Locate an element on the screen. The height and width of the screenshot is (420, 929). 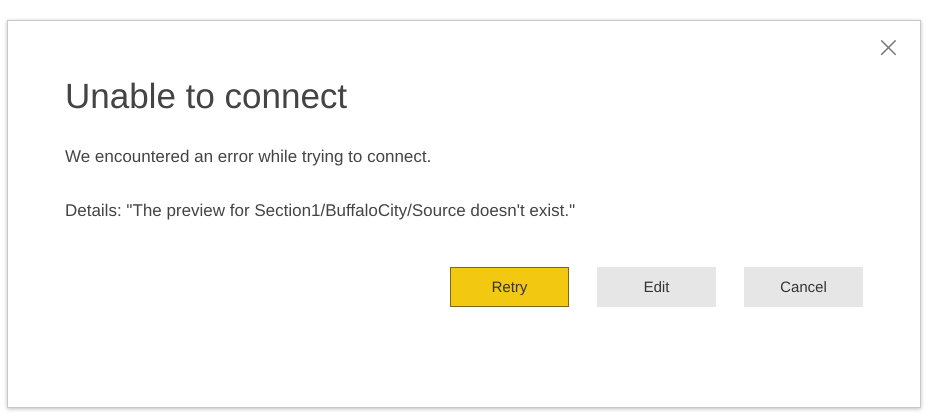
dialog-button: Edit is located at coordinates (656, 287).